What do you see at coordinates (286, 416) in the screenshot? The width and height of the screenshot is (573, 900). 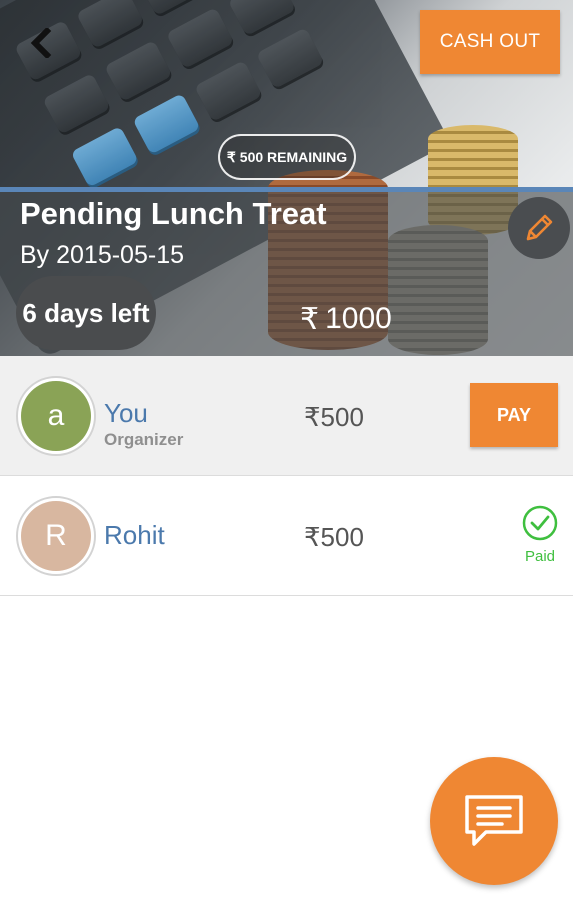 I see `participant-row: a You Organizer ₹500 PAY` at bounding box center [286, 416].